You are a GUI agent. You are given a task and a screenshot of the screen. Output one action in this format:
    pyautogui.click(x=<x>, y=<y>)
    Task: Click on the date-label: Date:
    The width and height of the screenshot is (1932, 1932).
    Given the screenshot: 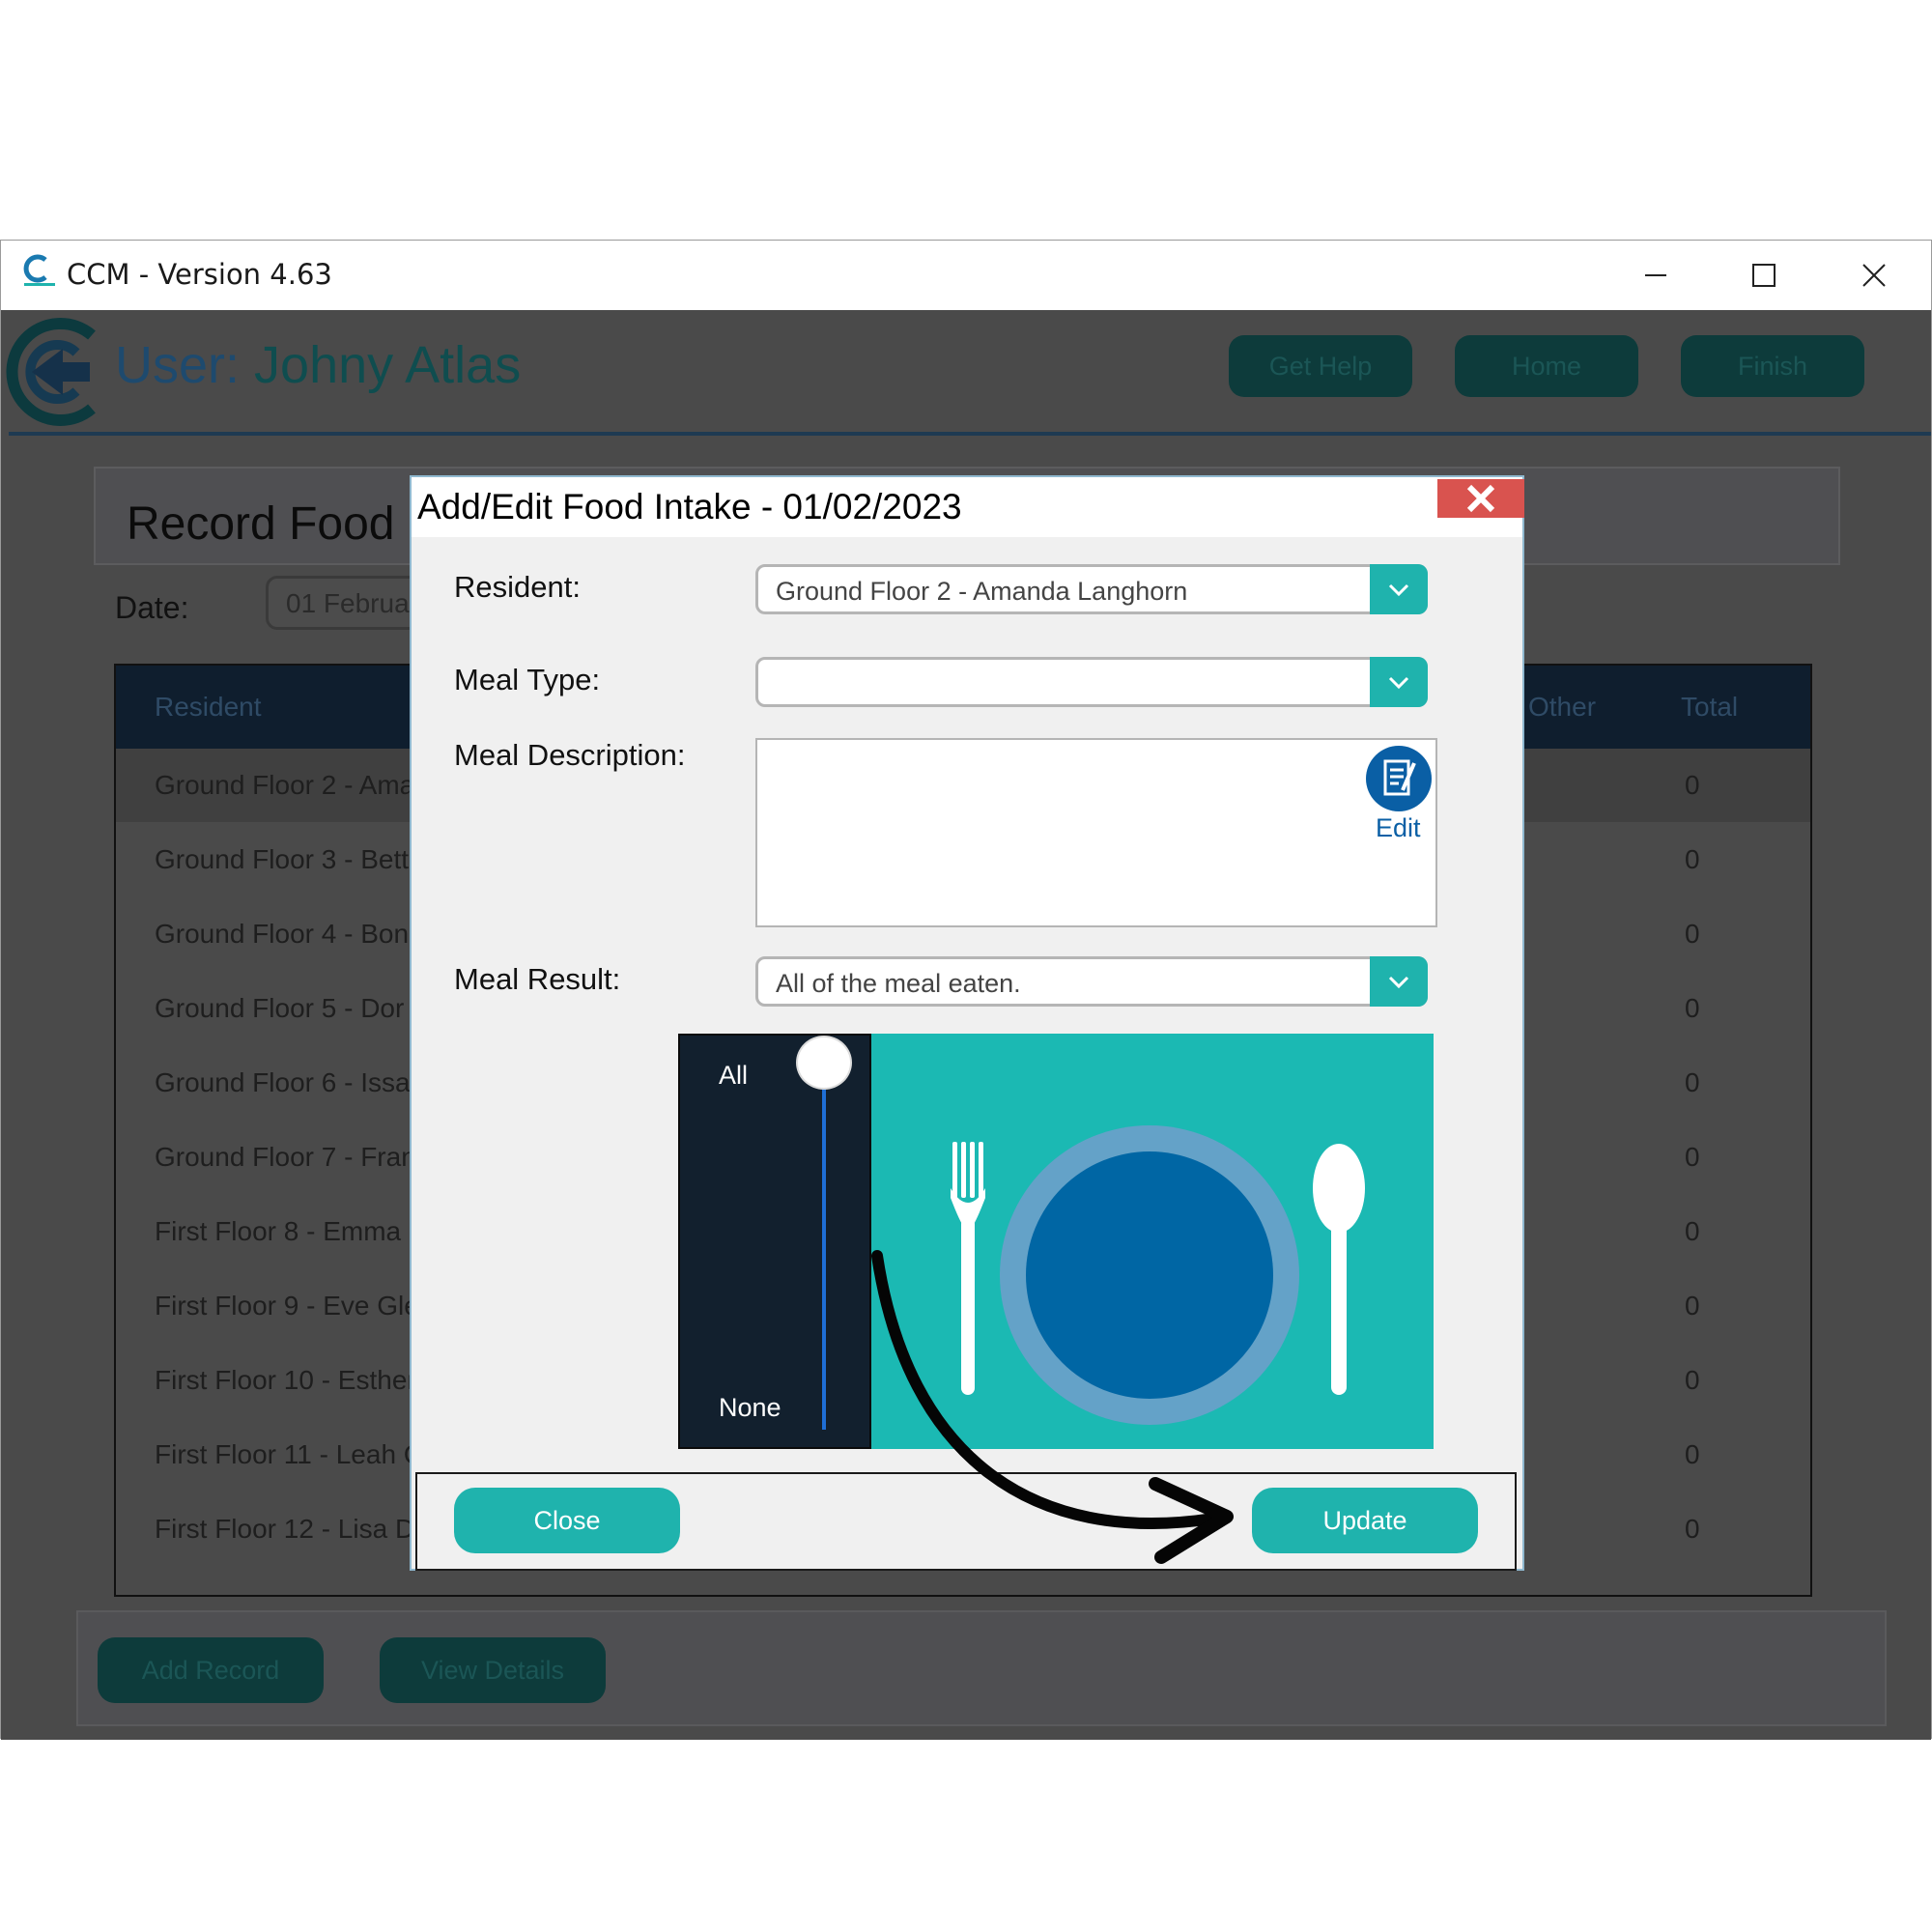 What is the action you would take?
    pyautogui.click(x=152, y=607)
    